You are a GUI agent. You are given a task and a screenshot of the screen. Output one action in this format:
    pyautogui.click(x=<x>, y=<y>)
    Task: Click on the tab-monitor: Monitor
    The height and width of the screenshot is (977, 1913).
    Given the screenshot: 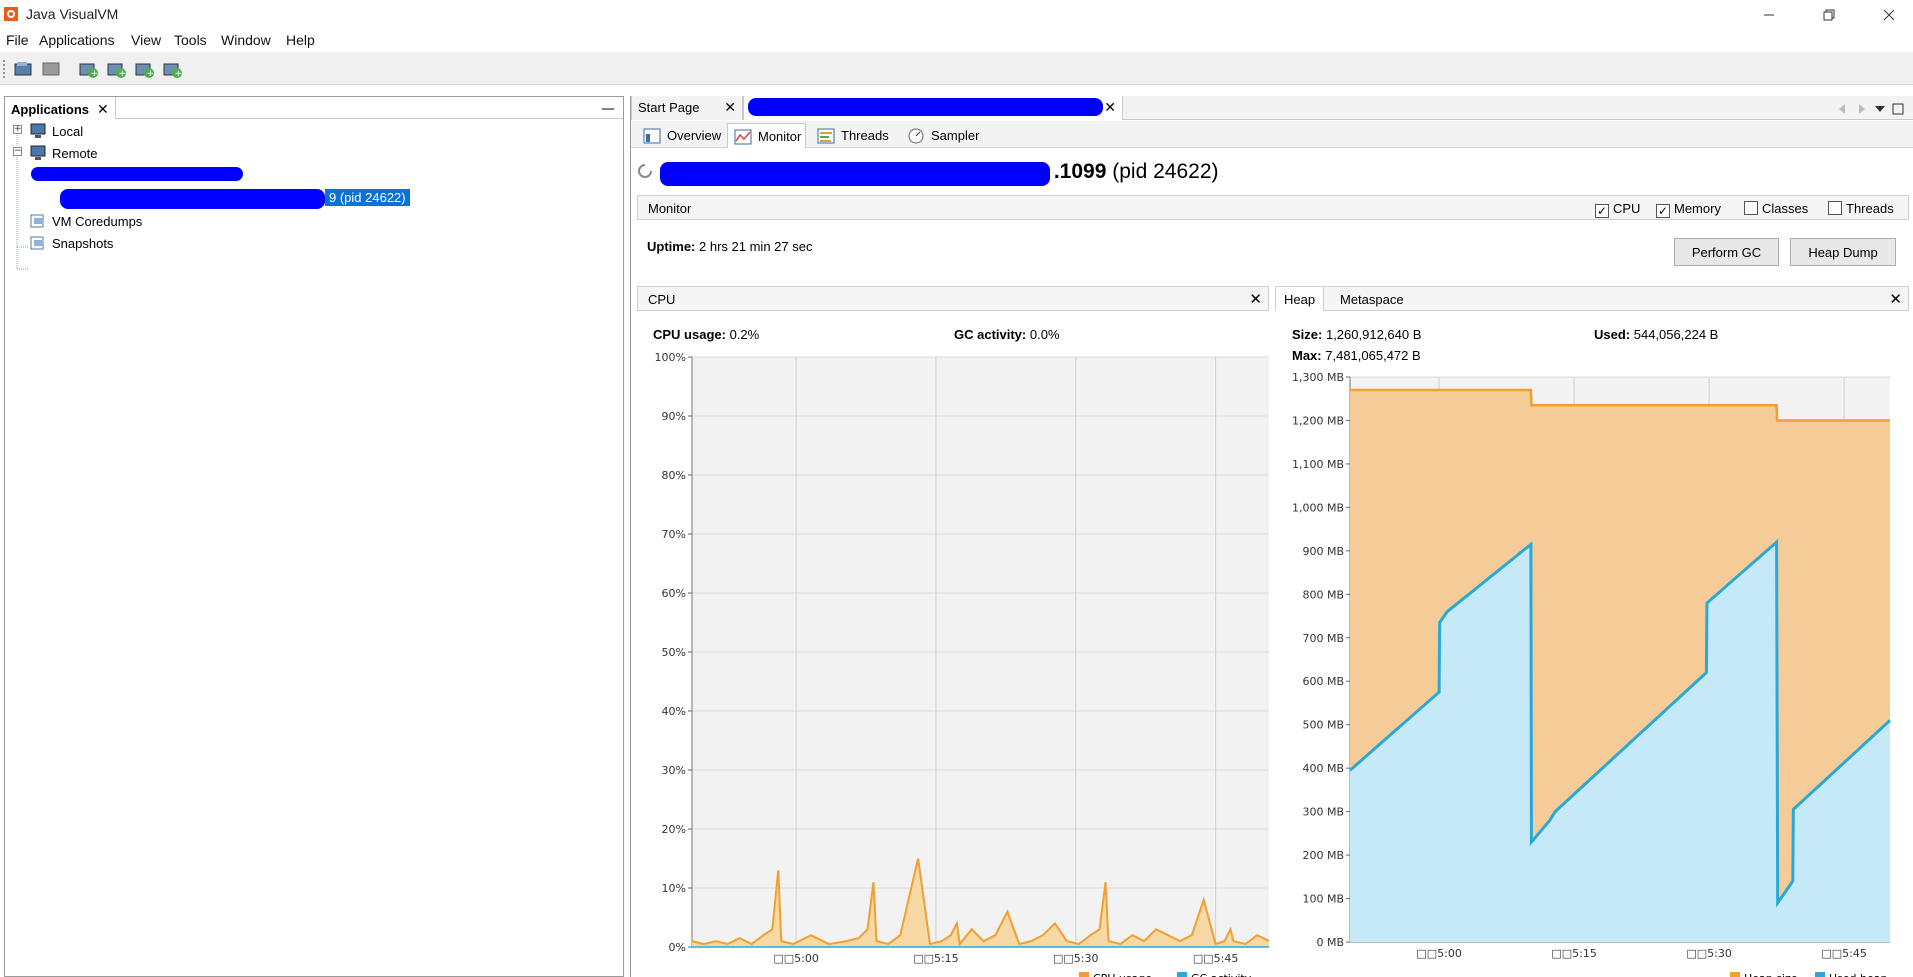 What is the action you would take?
    pyautogui.click(x=767, y=135)
    